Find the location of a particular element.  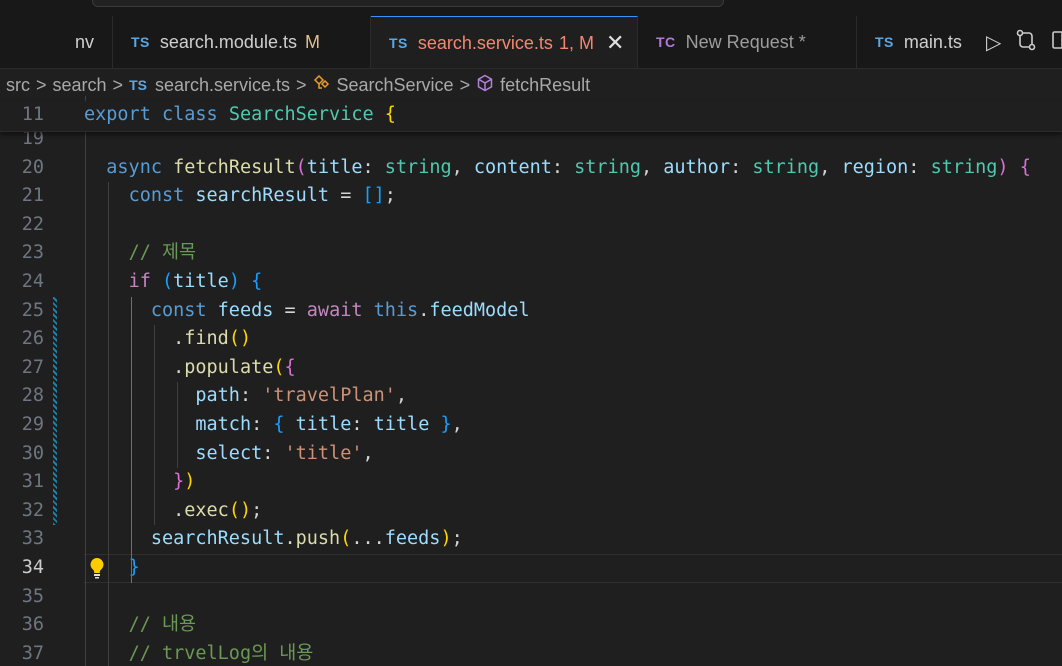

code-line: 22 is located at coordinates (531, 225).